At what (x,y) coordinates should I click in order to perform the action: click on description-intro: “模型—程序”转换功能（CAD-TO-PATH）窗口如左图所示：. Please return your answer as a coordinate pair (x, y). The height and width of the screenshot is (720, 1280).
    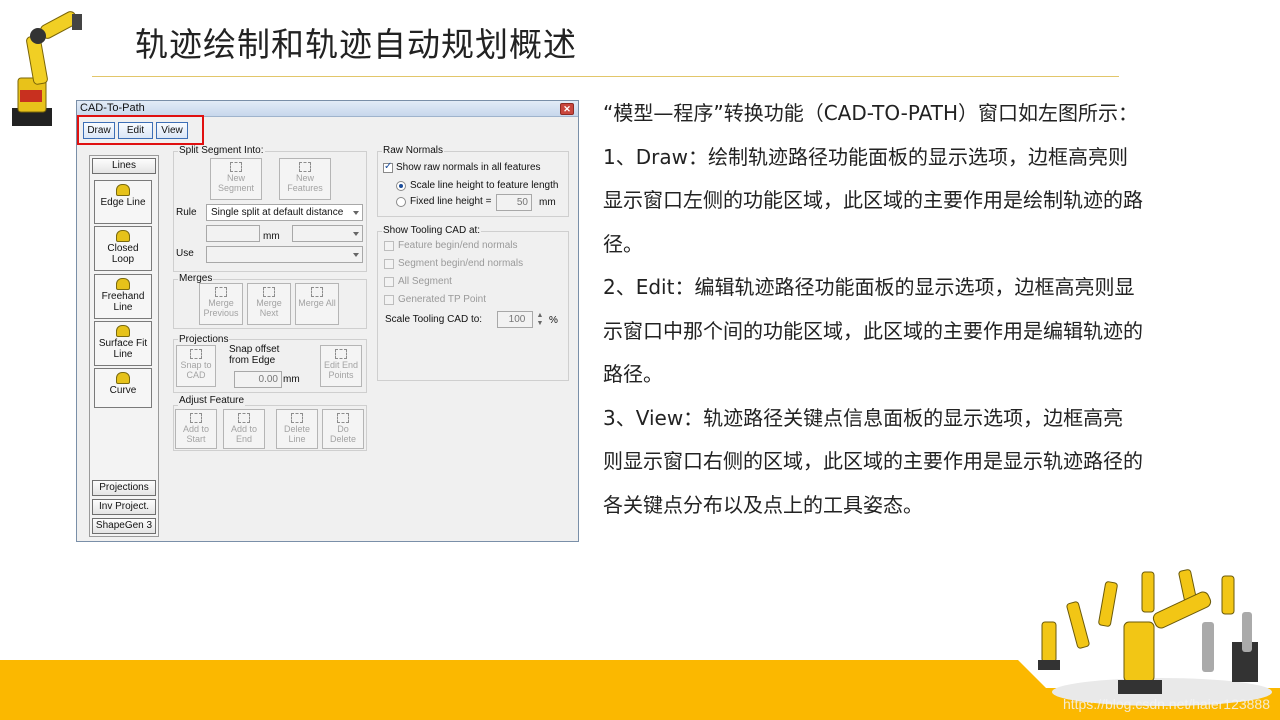
    Looking at the image, I should click on (871, 113).